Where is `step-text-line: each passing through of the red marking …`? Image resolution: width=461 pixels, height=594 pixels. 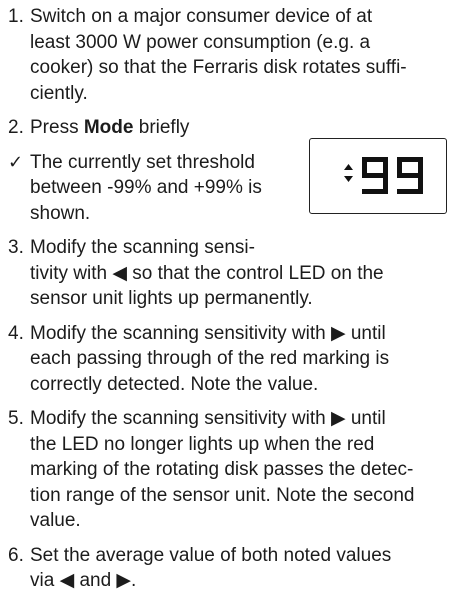
step-text-line: each passing through of the red marking … is located at coordinates (210, 358).